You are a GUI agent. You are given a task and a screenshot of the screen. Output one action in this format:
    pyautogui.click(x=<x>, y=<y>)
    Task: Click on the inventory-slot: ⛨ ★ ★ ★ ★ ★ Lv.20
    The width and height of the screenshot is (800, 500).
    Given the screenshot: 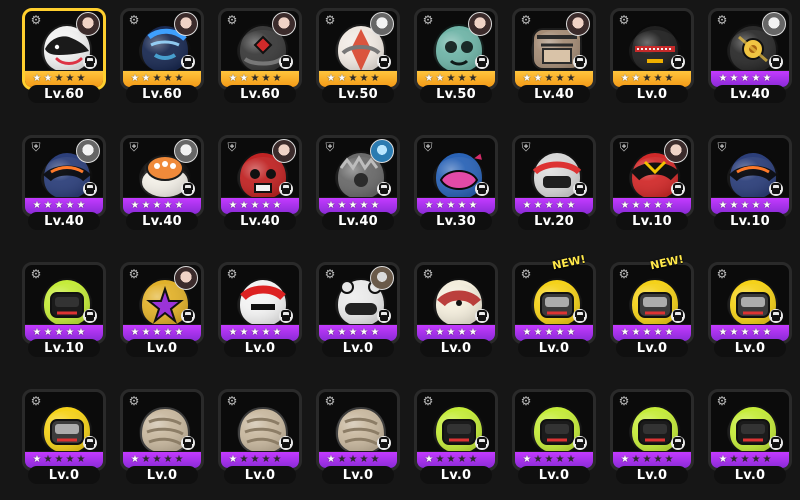 What is the action you would take?
    pyautogui.click(x=554, y=182)
    